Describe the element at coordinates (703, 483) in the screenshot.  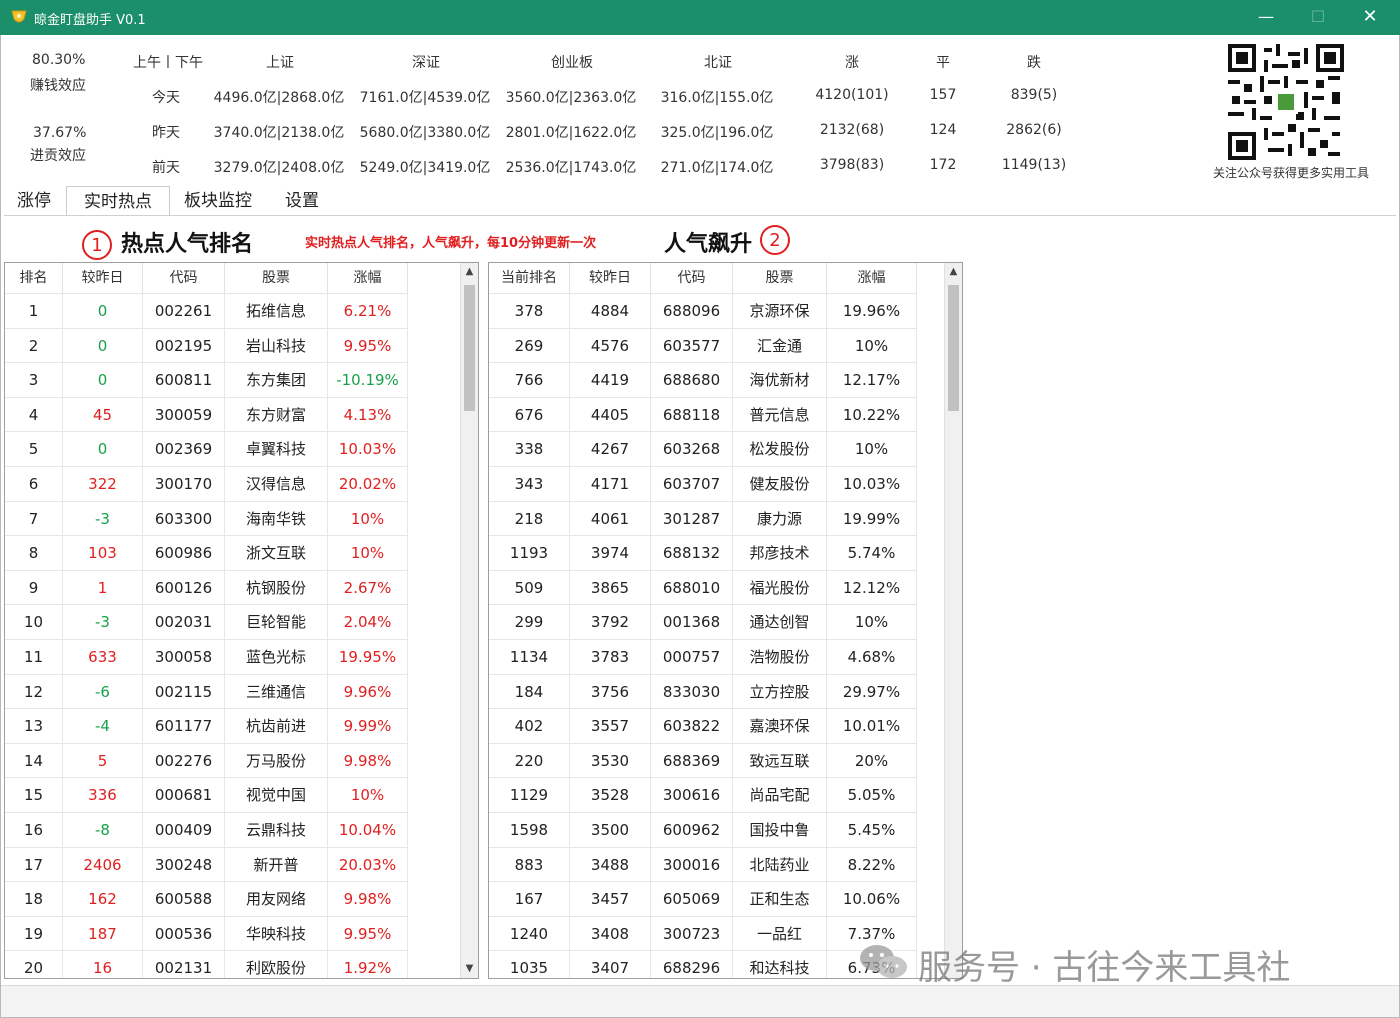
I see `table-row: 343 4171 603707 健友股份 10.03%` at that location.